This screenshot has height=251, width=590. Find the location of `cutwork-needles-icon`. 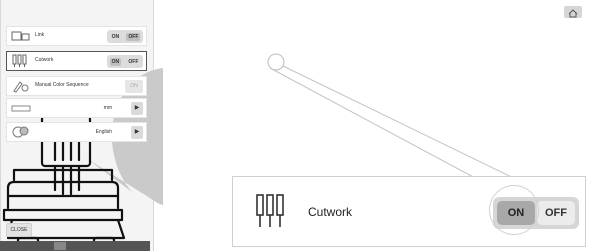

cutwork-needles-icon is located at coordinates (270, 210).